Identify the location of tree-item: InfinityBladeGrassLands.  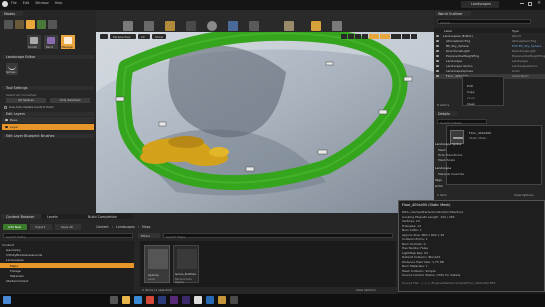
(24, 255).